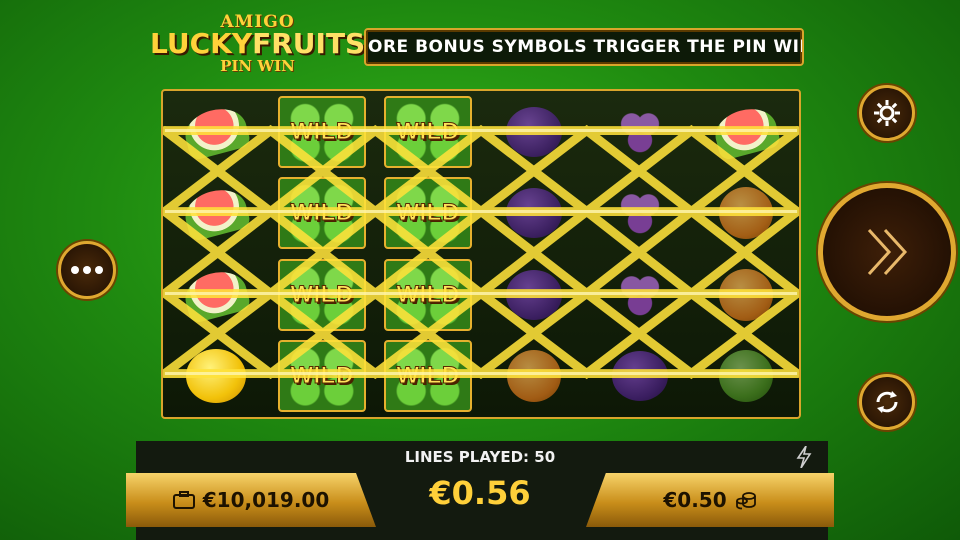 This screenshot has height=540, width=960. What do you see at coordinates (804, 457) in the screenshot?
I see `turbo-bolt-icon` at bounding box center [804, 457].